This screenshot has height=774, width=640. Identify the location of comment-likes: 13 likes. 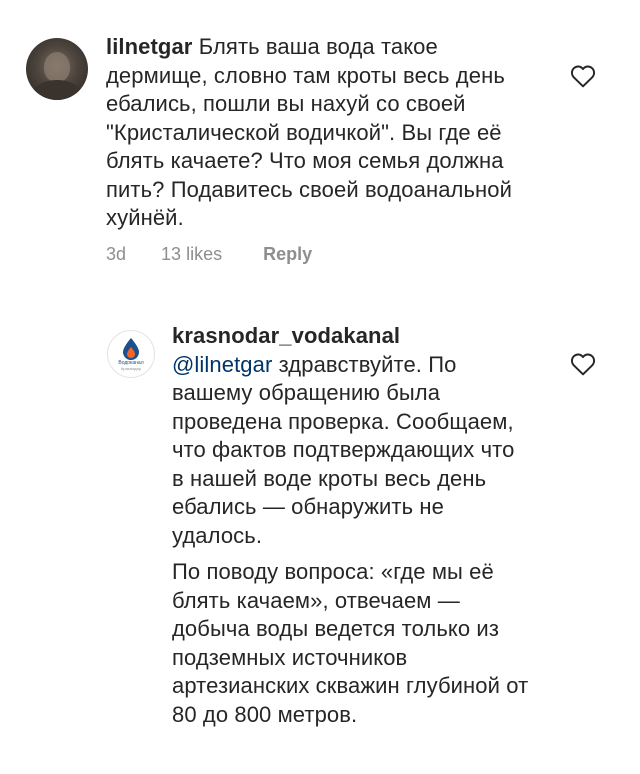
(191, 254).